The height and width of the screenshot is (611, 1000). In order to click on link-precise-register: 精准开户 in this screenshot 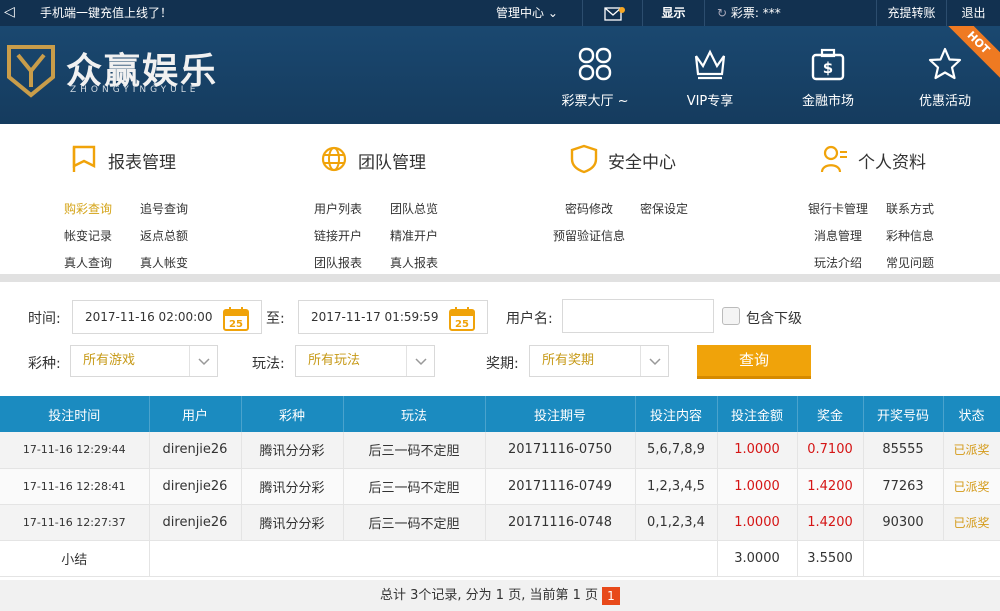, I will do `click(414, 235)`.